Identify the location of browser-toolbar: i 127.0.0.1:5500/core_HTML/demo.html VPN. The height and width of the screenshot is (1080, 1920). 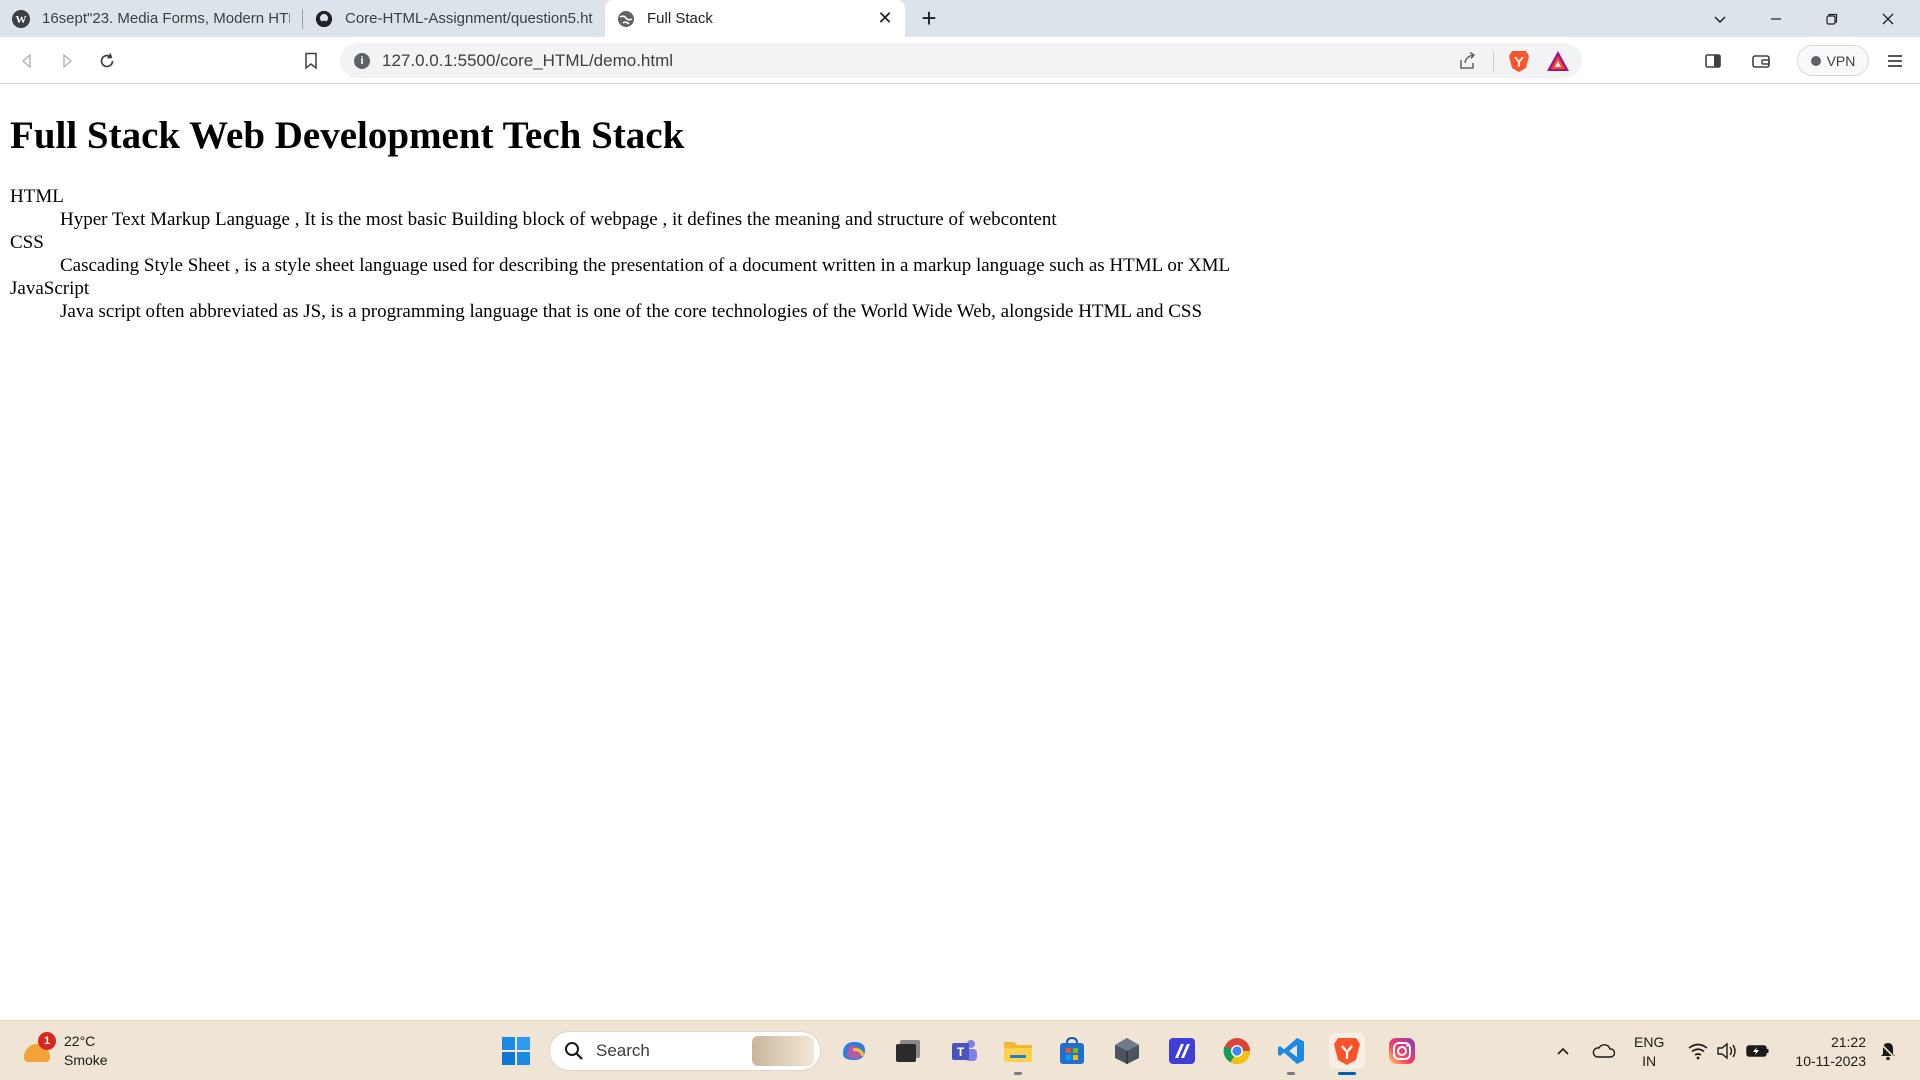
(960, 60).